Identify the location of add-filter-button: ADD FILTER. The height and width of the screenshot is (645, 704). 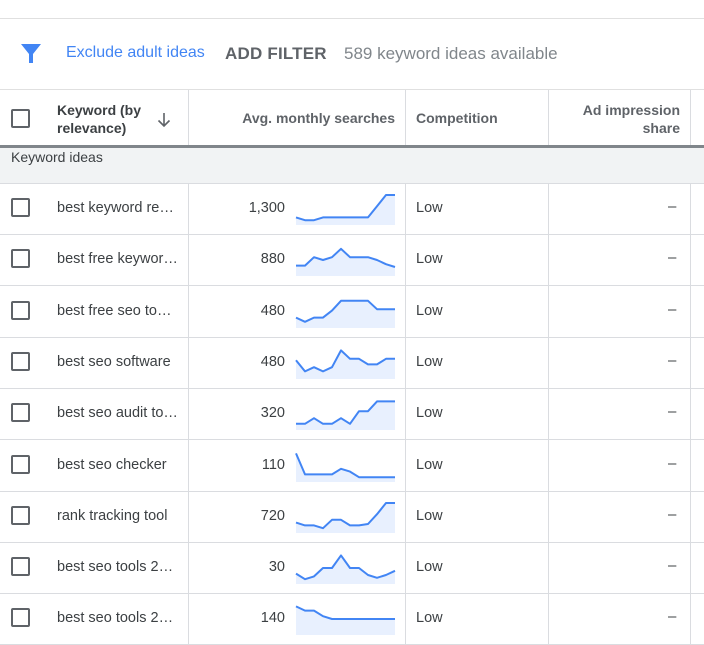
(276, 54).